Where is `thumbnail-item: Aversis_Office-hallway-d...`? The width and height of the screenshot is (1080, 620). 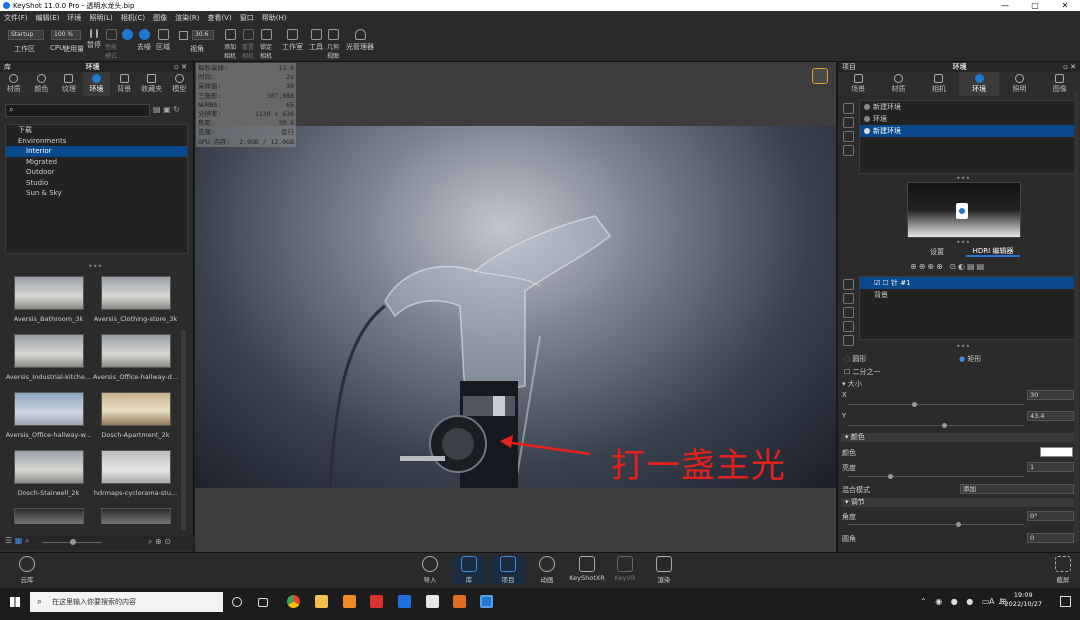 thumbnail-item: Aversis_Office-hallway-d... is located at coordinates (135, 359).